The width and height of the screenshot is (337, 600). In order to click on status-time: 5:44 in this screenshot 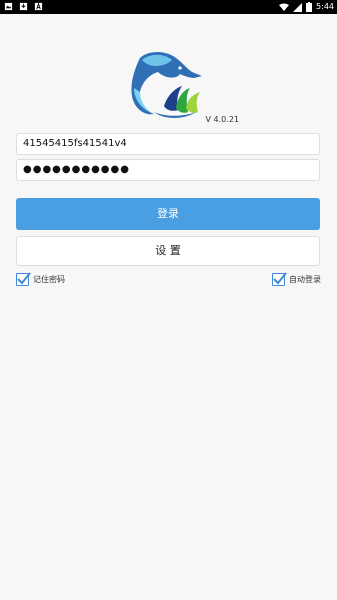, I will do `click(325, 6)`.